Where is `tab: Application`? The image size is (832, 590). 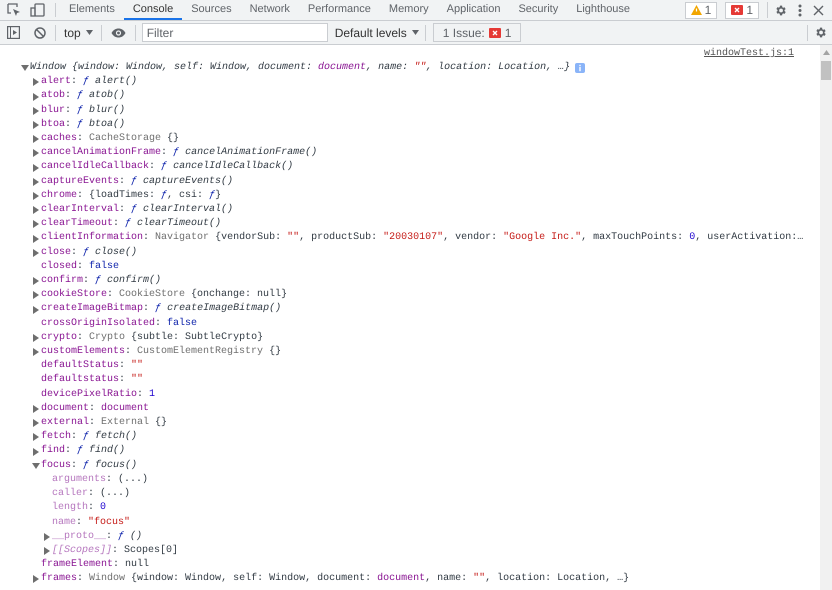
tab: Application is located at coordinates (474, 10).